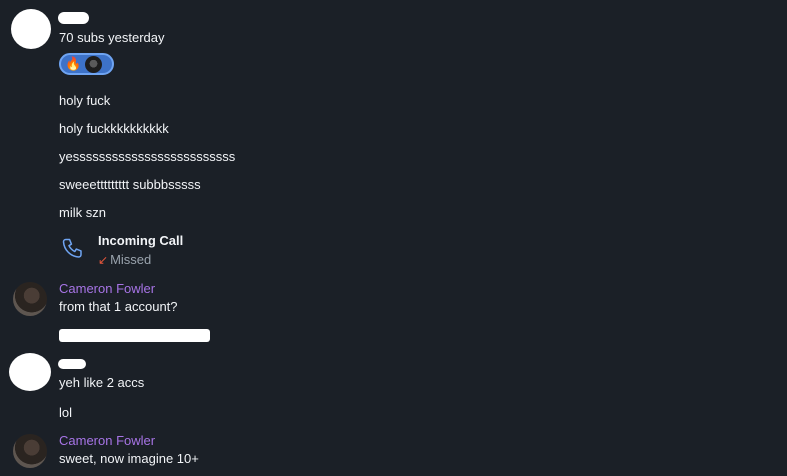 Image resolution: width=787 pixels, height=476 pixels. Describe the element at coordinates (74, 250) in the screenshot. I see `phone-icon` at that location.